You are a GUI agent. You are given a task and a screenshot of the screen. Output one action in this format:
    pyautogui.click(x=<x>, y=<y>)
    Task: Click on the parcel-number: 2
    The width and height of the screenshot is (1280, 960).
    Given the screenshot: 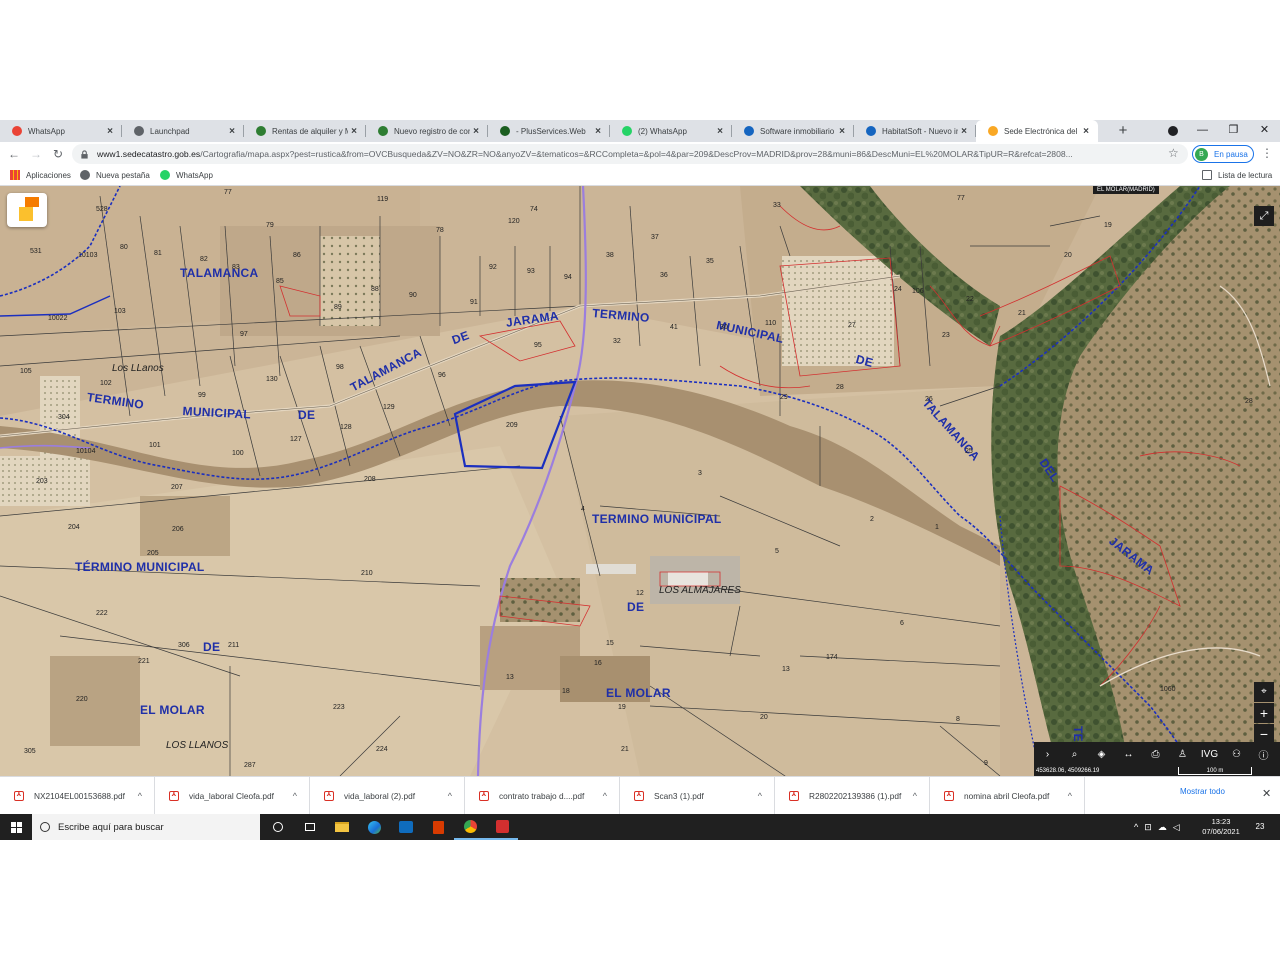 What is the action you would take?
    pyautogui.click(x=872, y=519)
    